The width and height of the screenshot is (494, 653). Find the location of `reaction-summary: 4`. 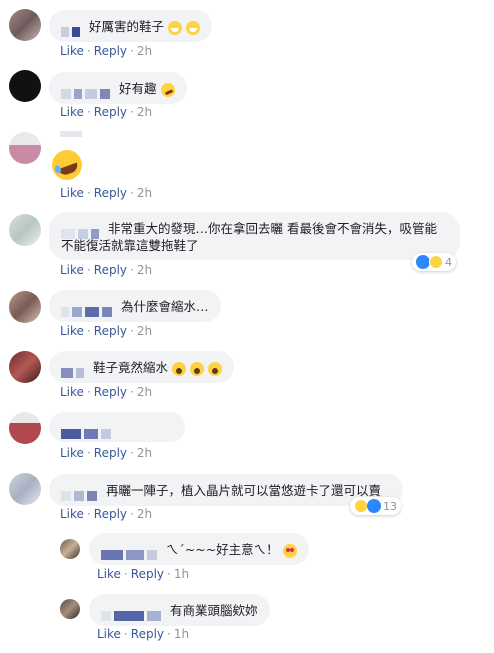

reaction-summary: 4 is located at coordinates (434, 262).